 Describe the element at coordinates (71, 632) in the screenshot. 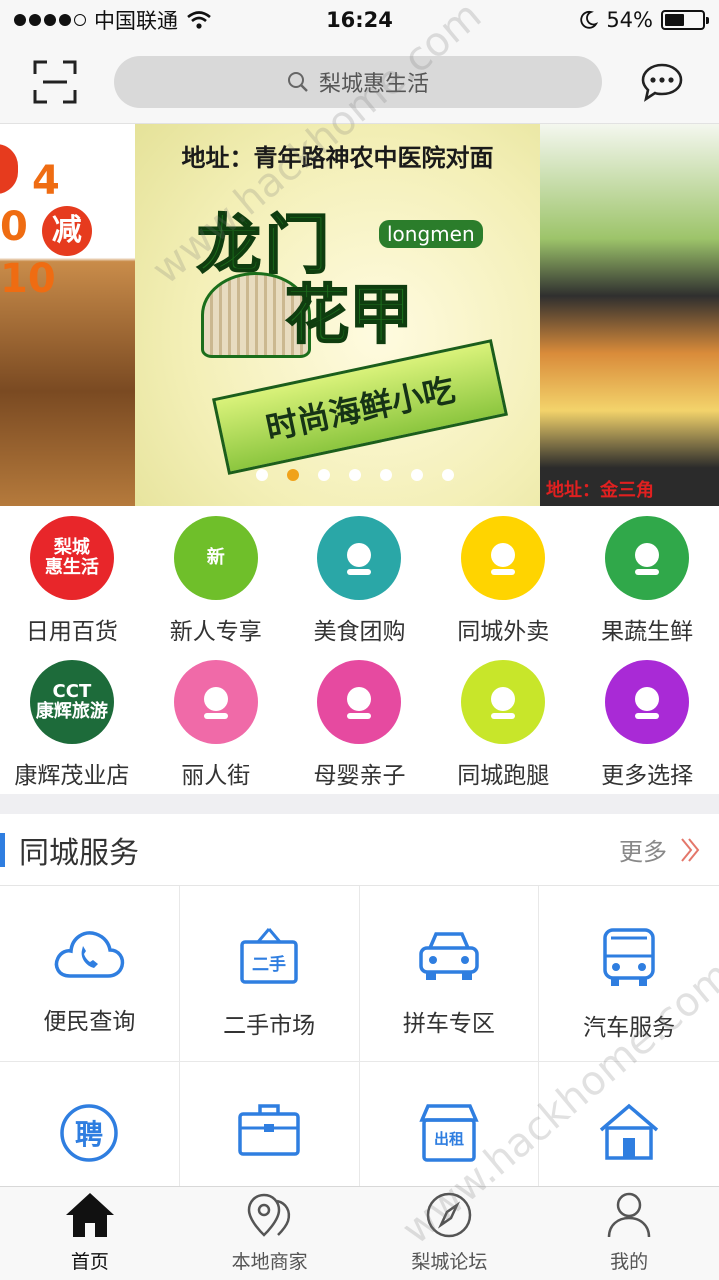

I see `category-label: 日用百货` at that location.